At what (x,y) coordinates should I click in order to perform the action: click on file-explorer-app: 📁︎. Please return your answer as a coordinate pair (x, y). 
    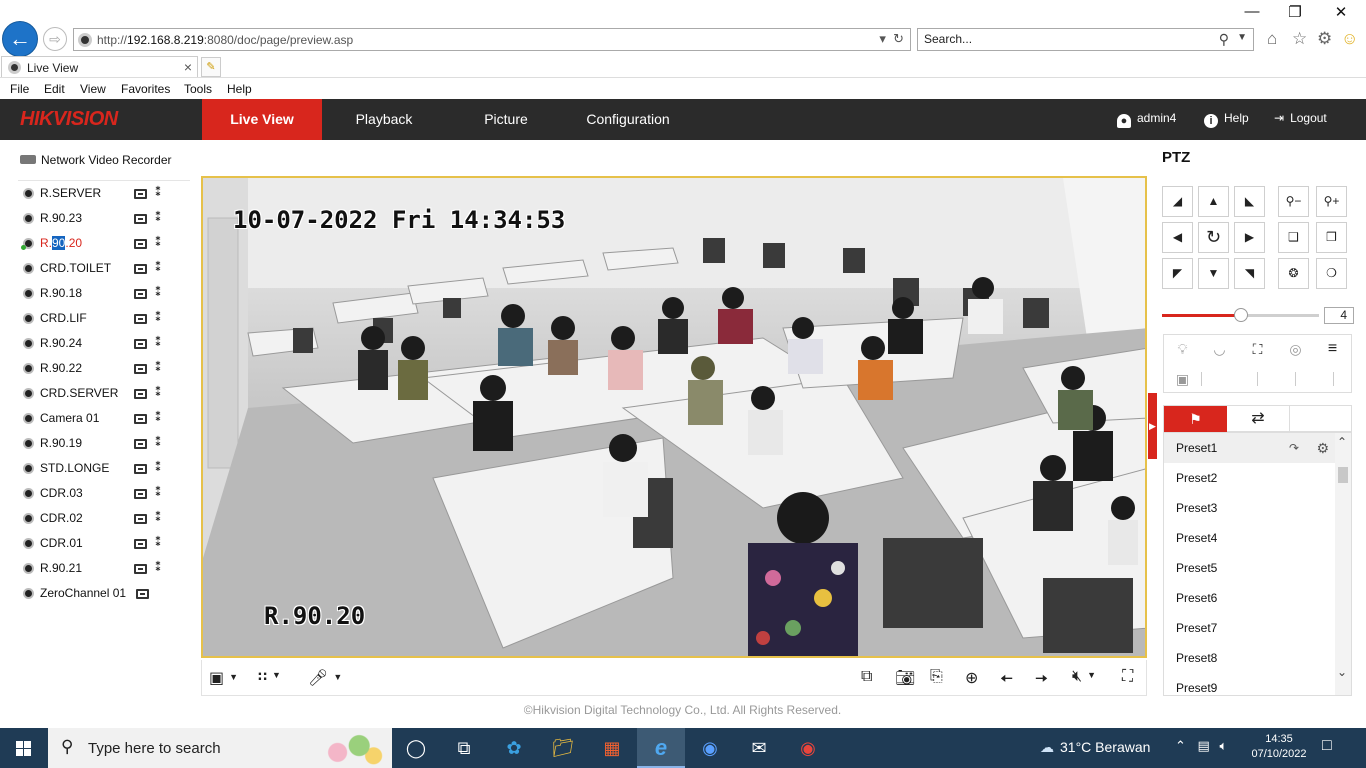
    Looking at the image, I should click on (563, 748).